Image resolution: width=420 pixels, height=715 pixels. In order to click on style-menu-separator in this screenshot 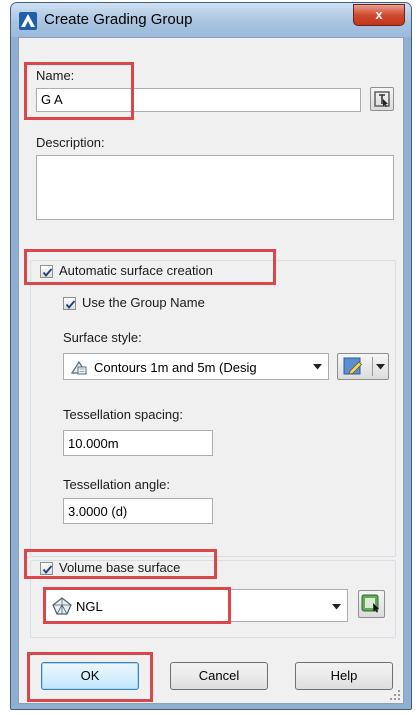, I will do `click(372, 366)`.